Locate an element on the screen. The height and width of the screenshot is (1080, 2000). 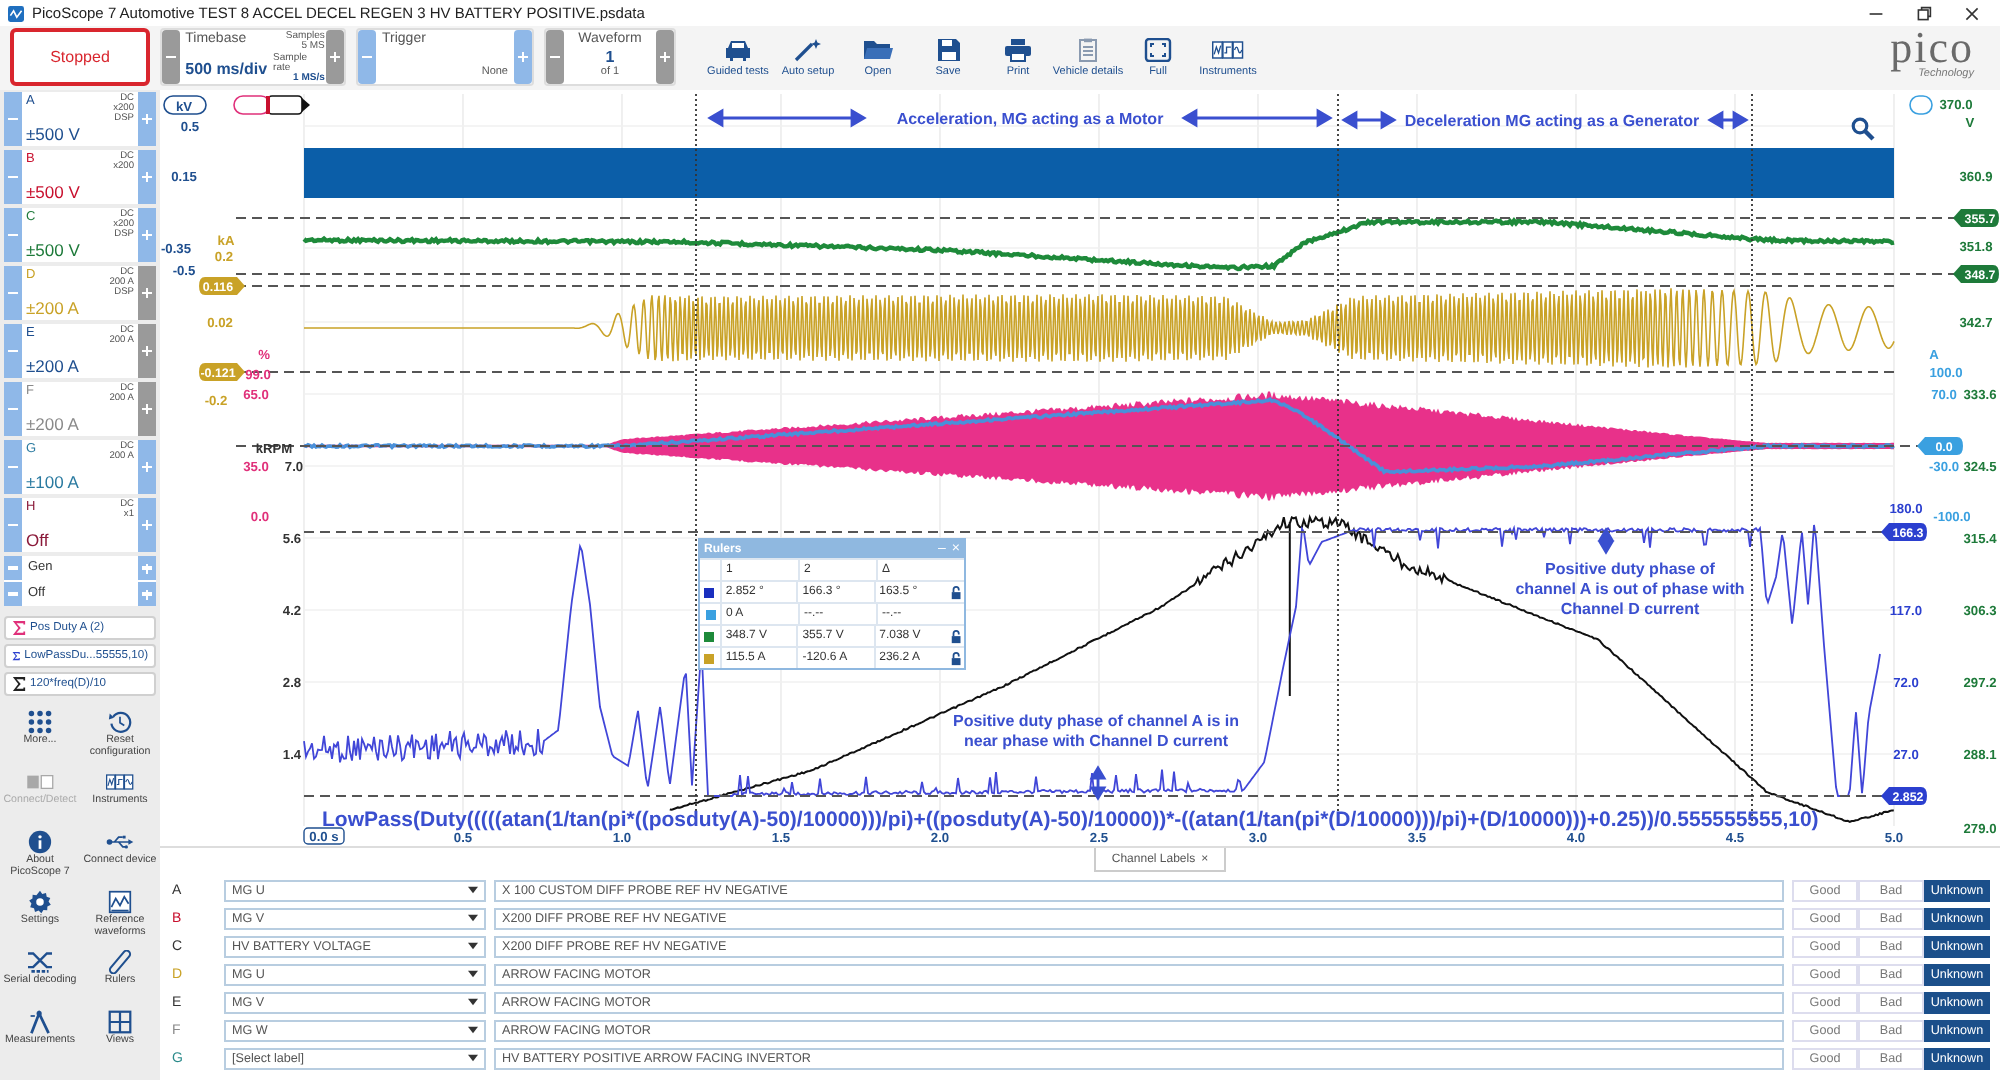
serial-decoding-icon is located at coordinates (40, 962).